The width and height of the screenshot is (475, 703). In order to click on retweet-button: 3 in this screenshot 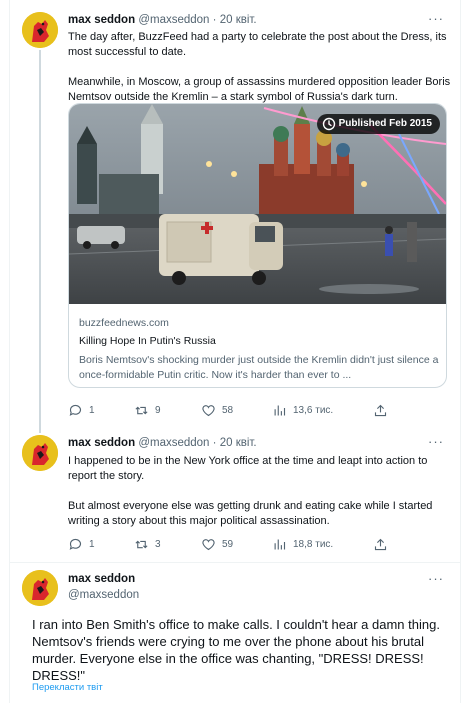, I will do `click(147, 544)`.